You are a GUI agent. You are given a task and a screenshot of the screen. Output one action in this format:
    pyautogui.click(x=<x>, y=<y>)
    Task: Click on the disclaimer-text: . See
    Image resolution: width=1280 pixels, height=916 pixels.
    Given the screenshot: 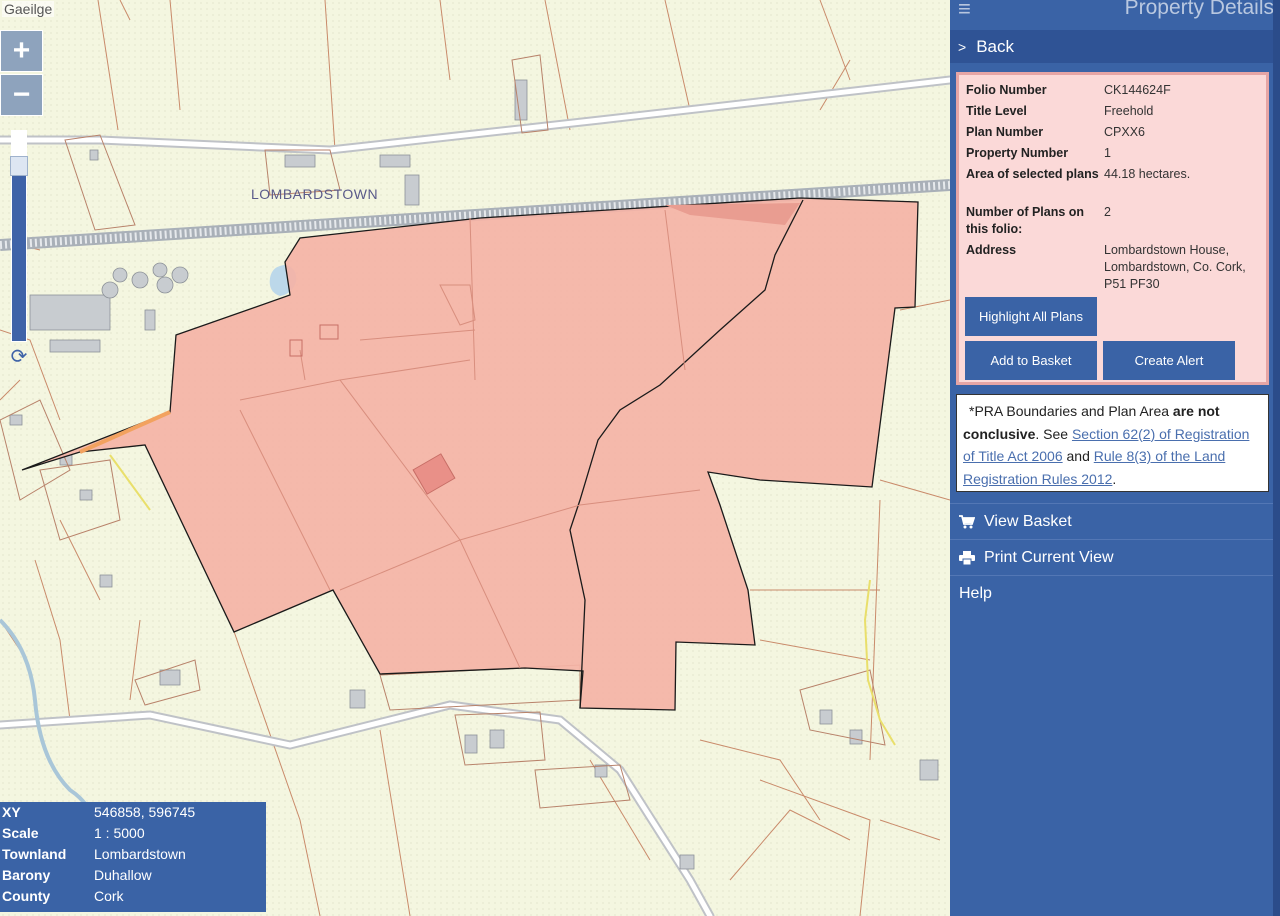 What is the action you would take?
    pyautogui.click(x=1053, y=433)
    